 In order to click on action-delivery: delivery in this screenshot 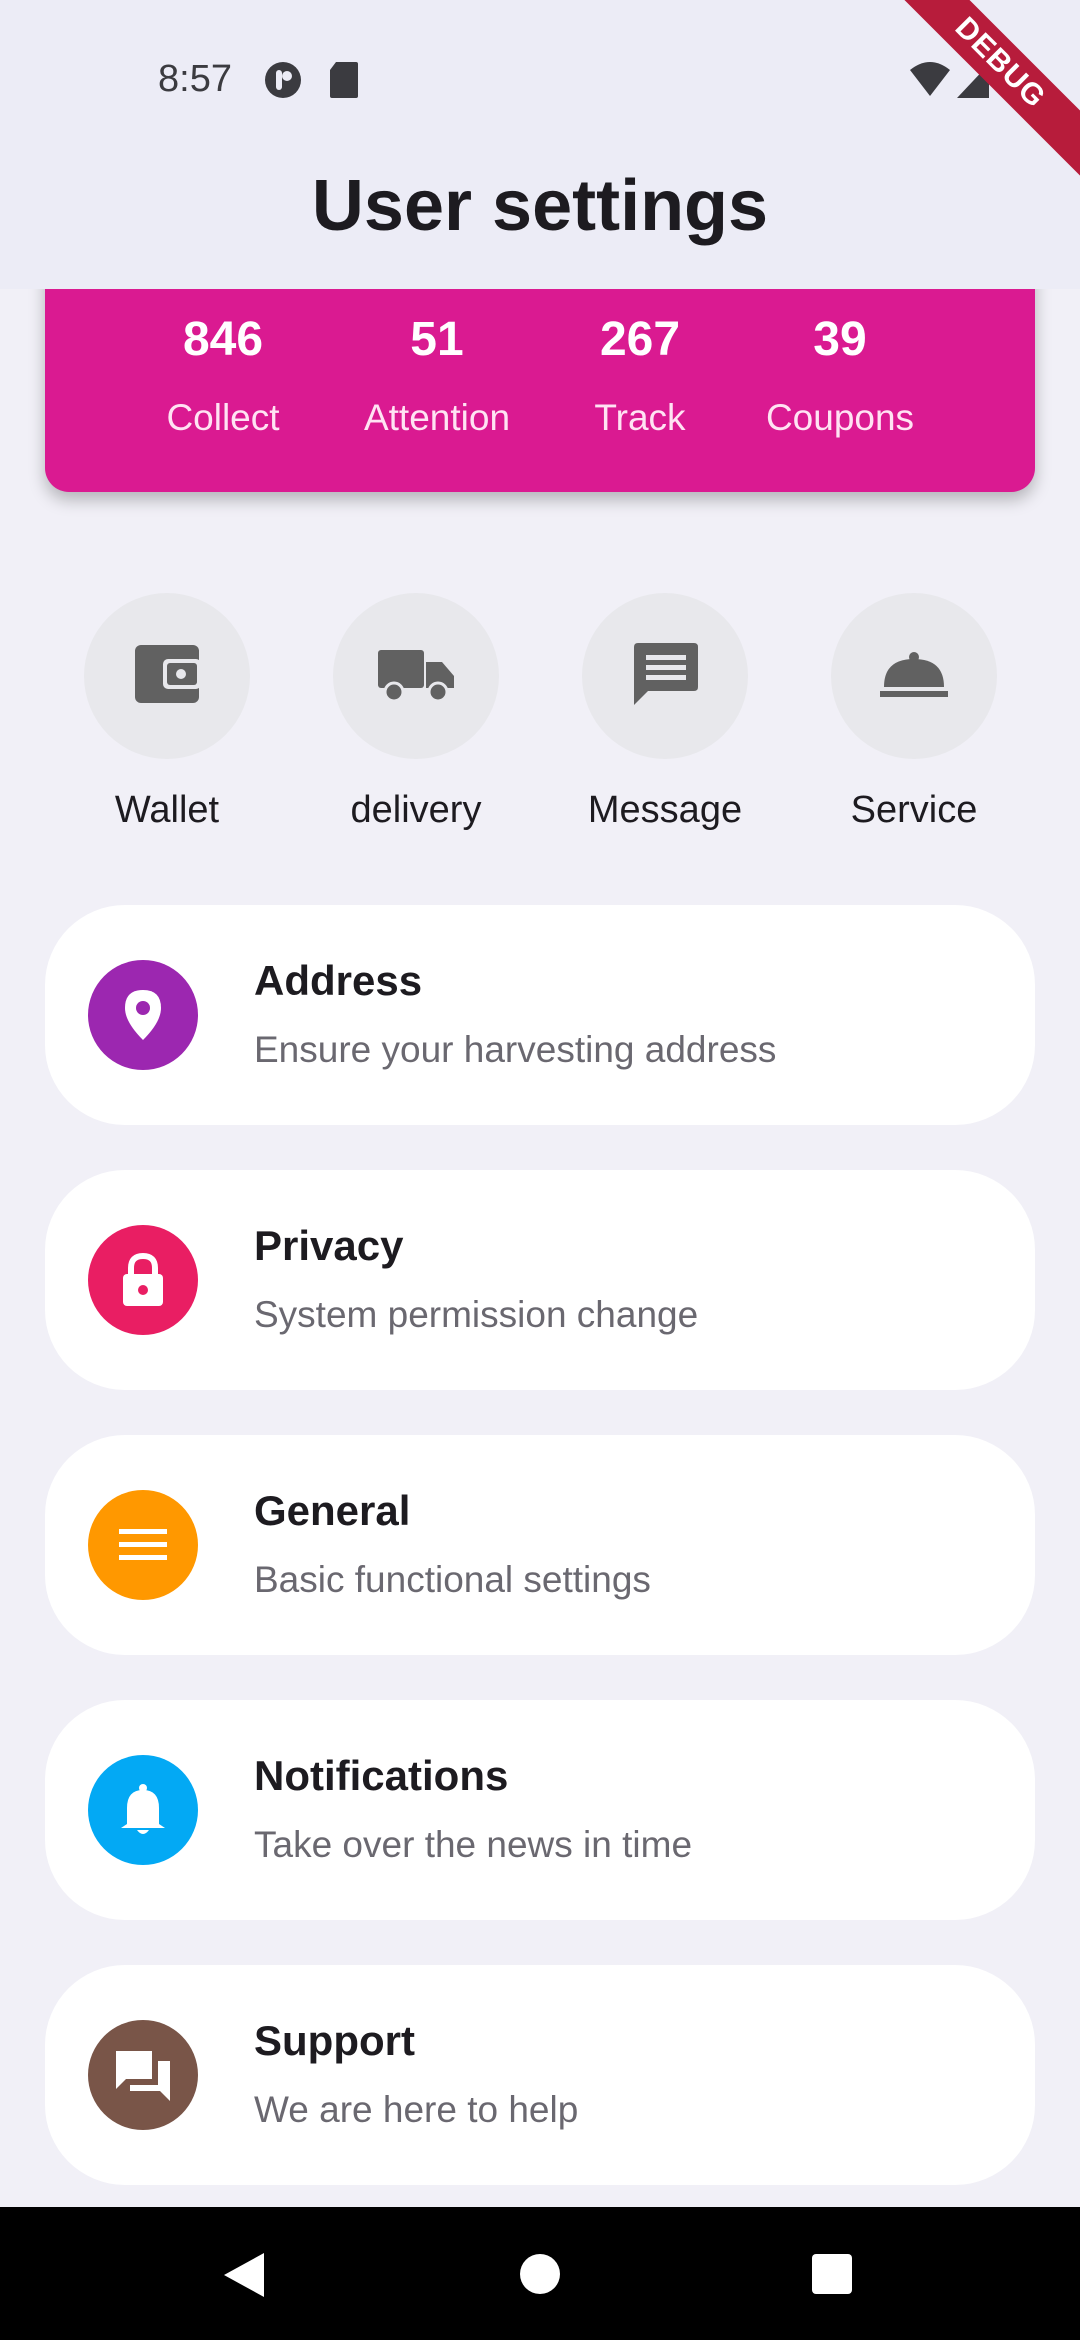, I will do `click(416, 712)`.